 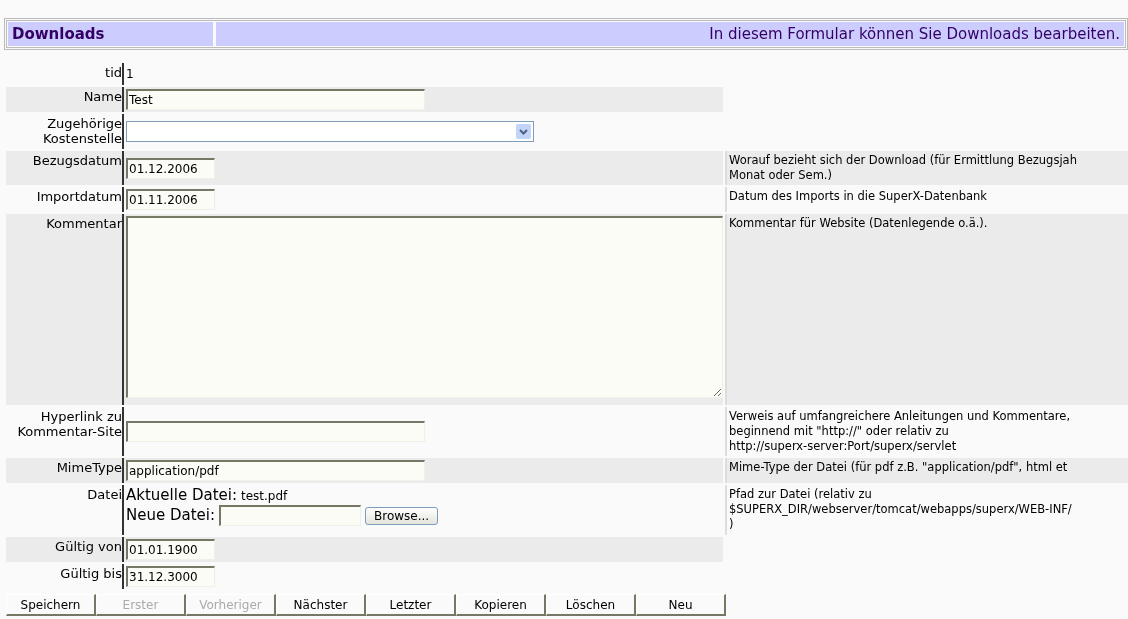 I want to click on form-button: Kopieren, so click(x=501, y=605).